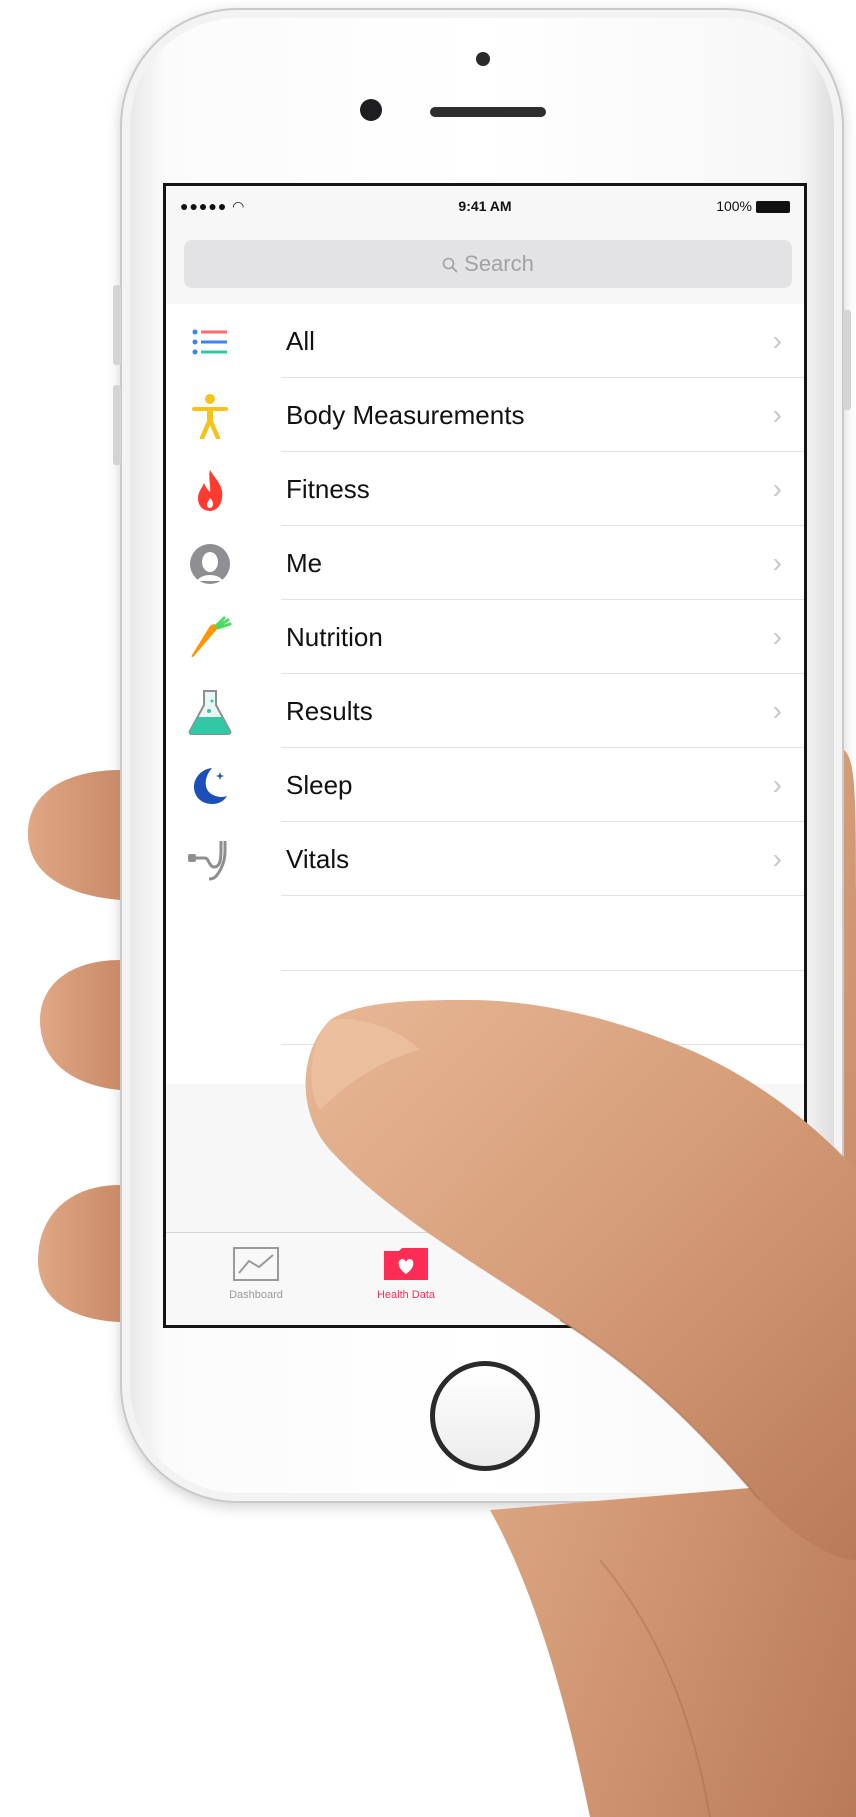 Image resolution: width=856 pixels, height=1817 pixels. Describe the element at coordinates (210, 342) in the screenshot. I see `list-icon` at that location.